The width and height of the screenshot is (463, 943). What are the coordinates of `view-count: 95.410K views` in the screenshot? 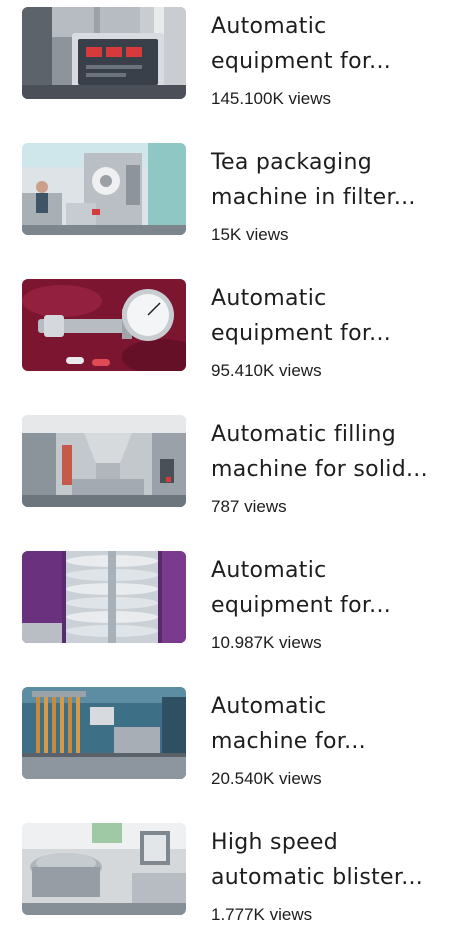 It's located at (266, 370).